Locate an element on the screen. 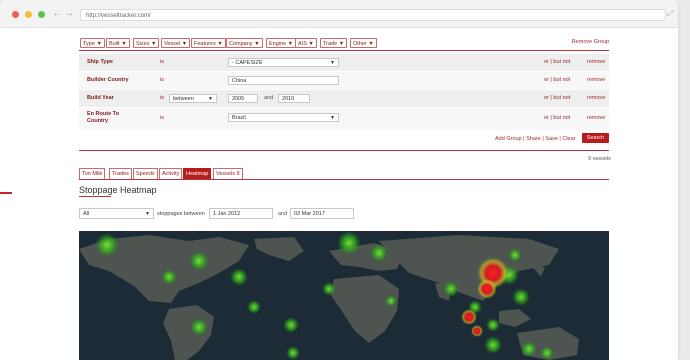 The image size is (690, 360). filter-ais-button: AIS ▼ is located at coordinates (306, 43).